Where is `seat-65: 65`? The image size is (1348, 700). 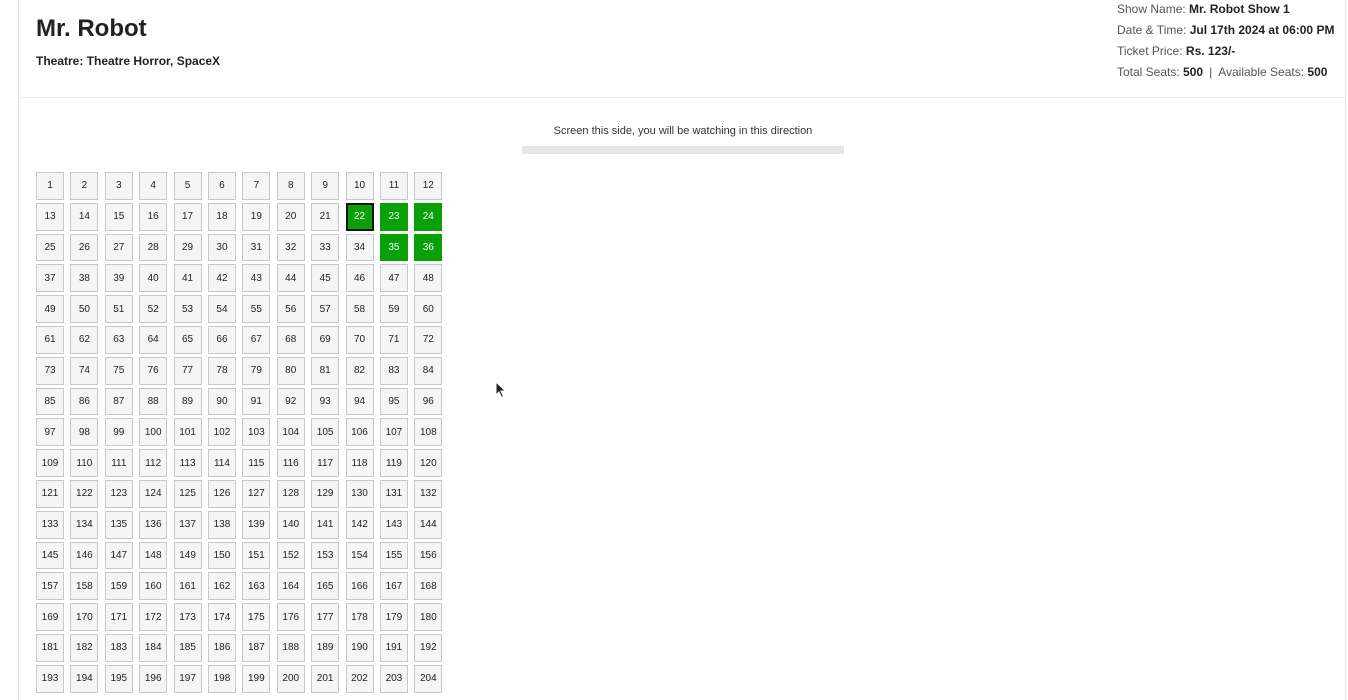 seat-65: 65 is located at coordinates (187, 339).